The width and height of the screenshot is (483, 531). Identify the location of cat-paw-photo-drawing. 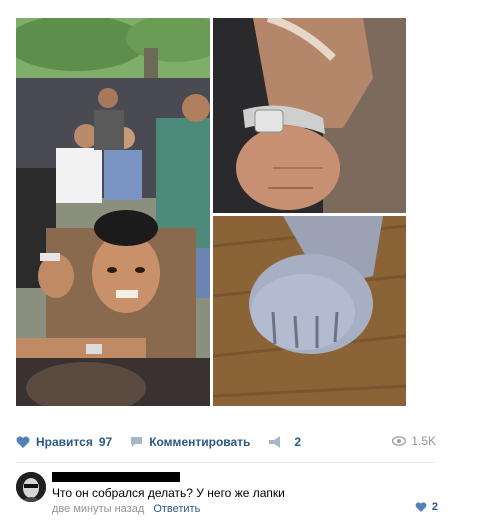
(309, 311).